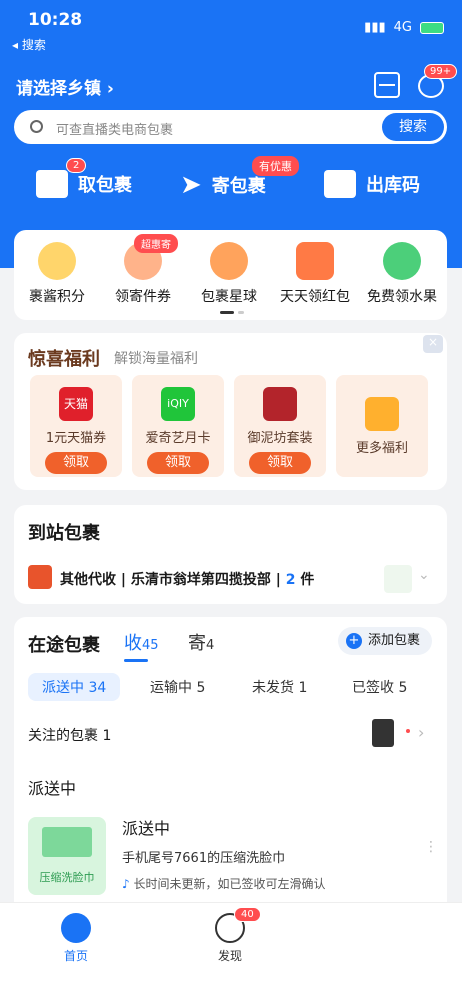 The height and width of the screenshot is (1000, 462). What do you see at coordinates (383, 733) in the screenshot?
I see `followed-thumb` at bounding box center [383, 733].